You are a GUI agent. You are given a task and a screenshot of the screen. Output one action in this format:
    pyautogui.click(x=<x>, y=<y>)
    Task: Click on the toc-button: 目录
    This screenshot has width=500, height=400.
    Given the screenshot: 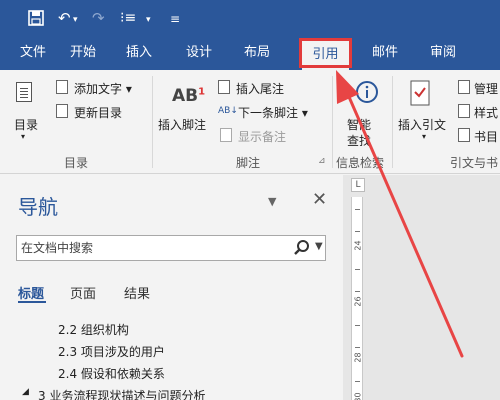 What is the action you would take?
    pyautogui.click(x=26, y=124)
    